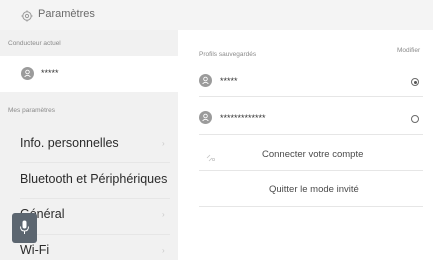  Describe the element at coordinates (308, 81) in the screenshot. I see `profile-row: *****` at that location.